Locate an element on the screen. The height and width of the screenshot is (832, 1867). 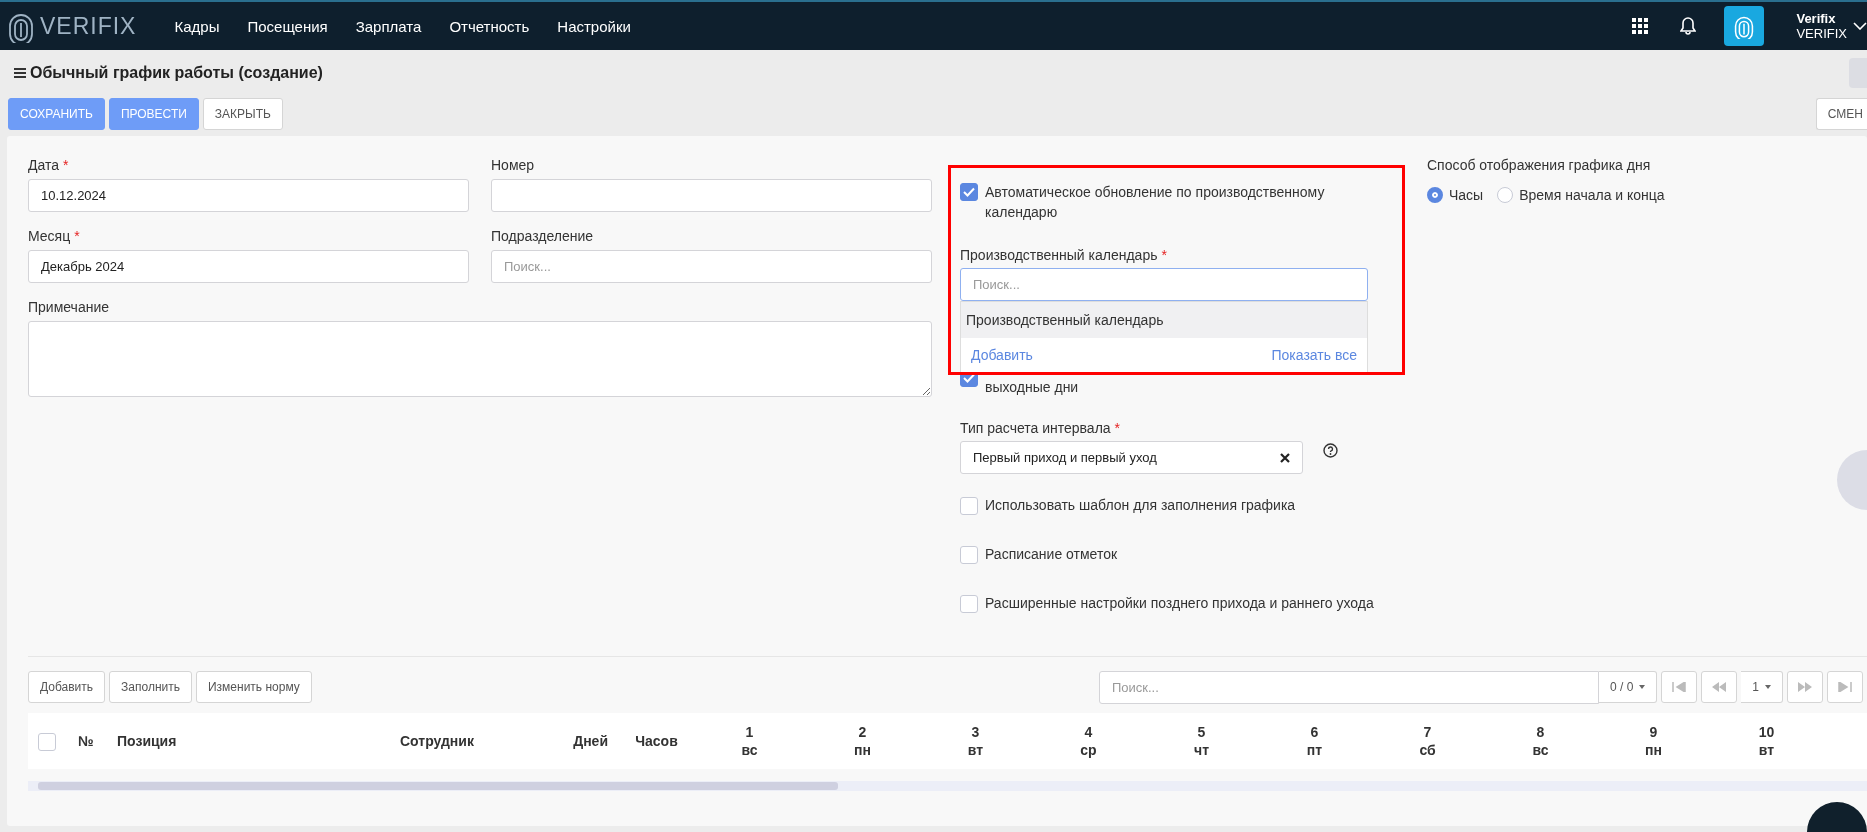
weekday-label: ср is located at coordinates (1088, 750).